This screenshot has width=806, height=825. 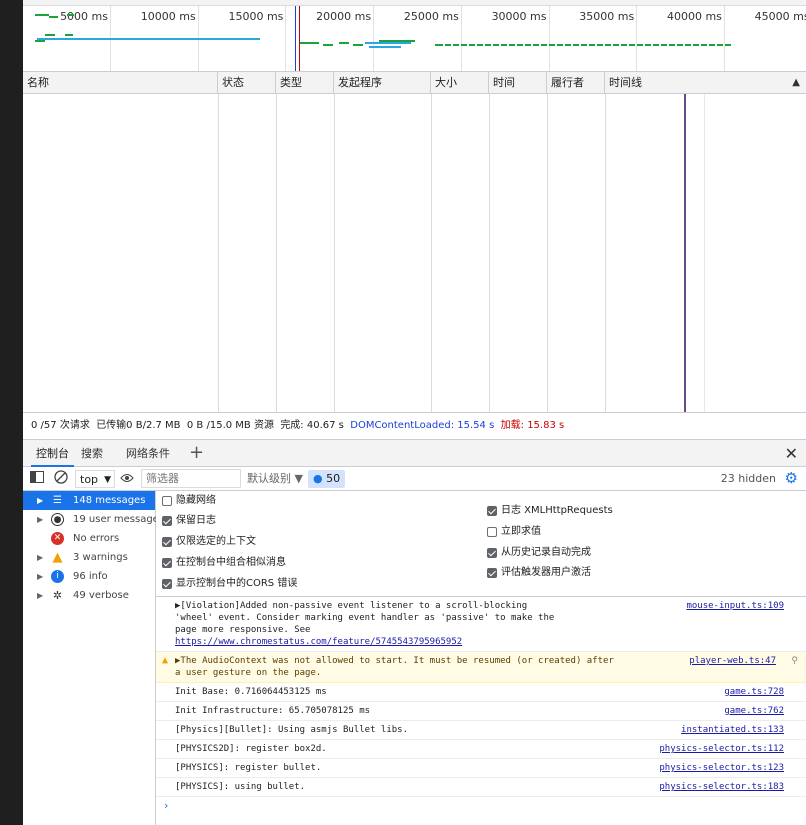 What do you see at coordinates (705, 83) in the screenshot?
I see `column-waterfall: 时间线 ▲` at bounding box center [705, 83].